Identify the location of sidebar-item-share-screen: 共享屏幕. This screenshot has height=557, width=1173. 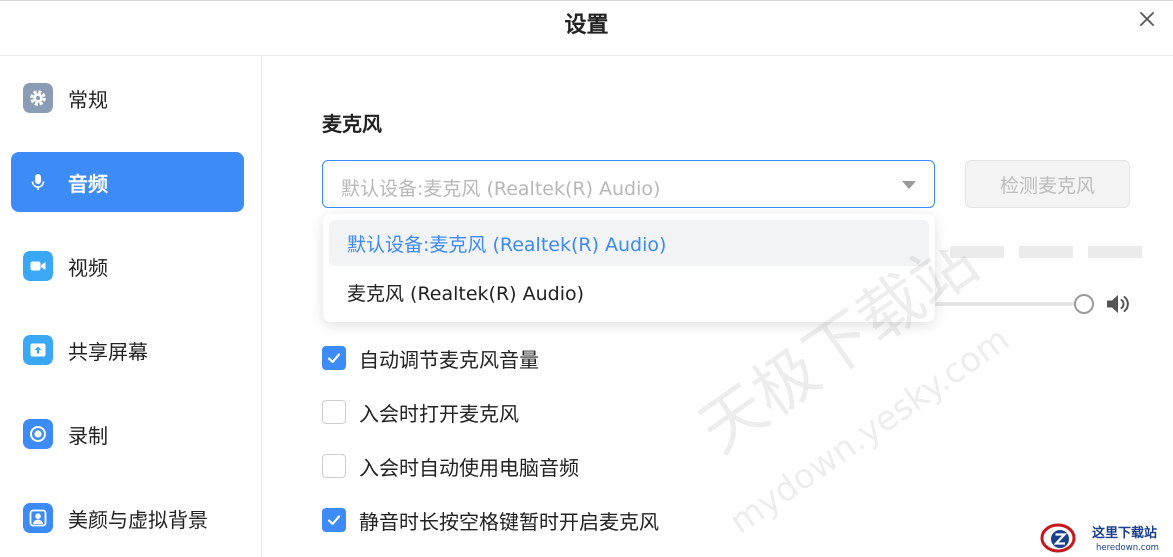
(127, 350).